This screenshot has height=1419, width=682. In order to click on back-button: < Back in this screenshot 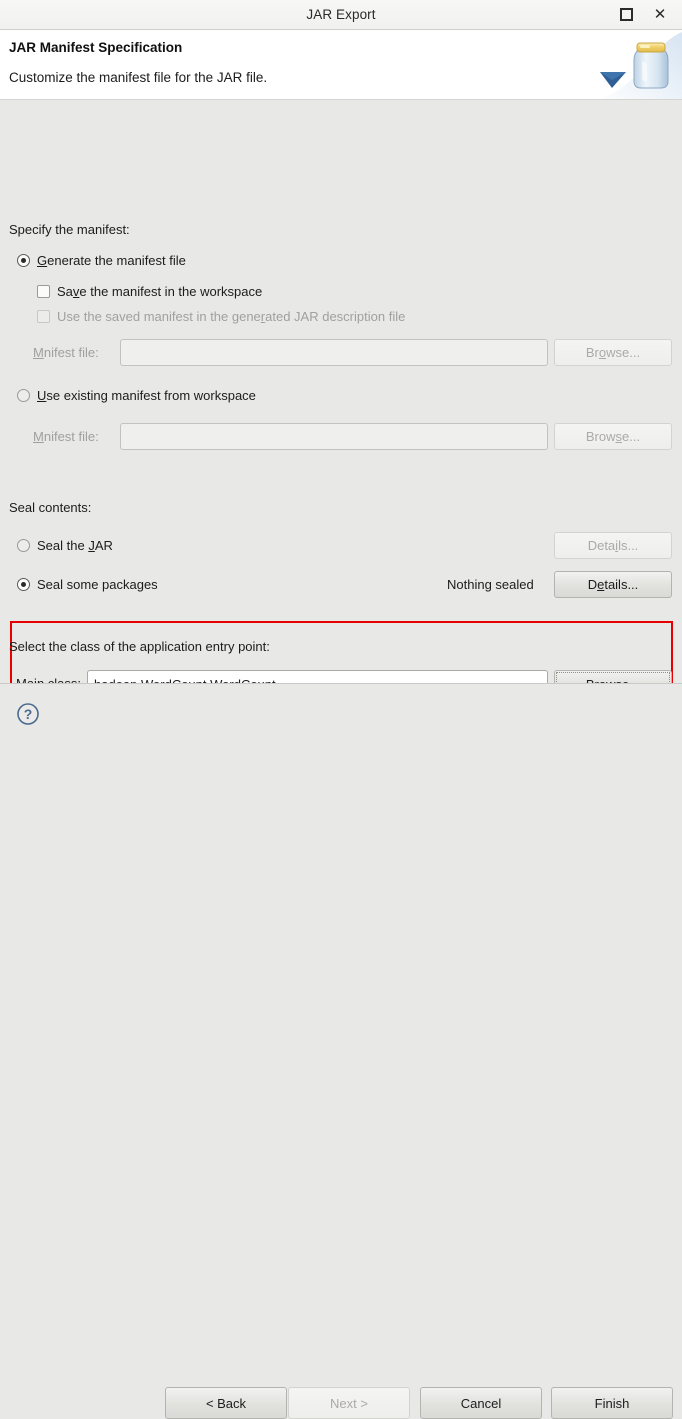, I will do `click(226, 1403)`.